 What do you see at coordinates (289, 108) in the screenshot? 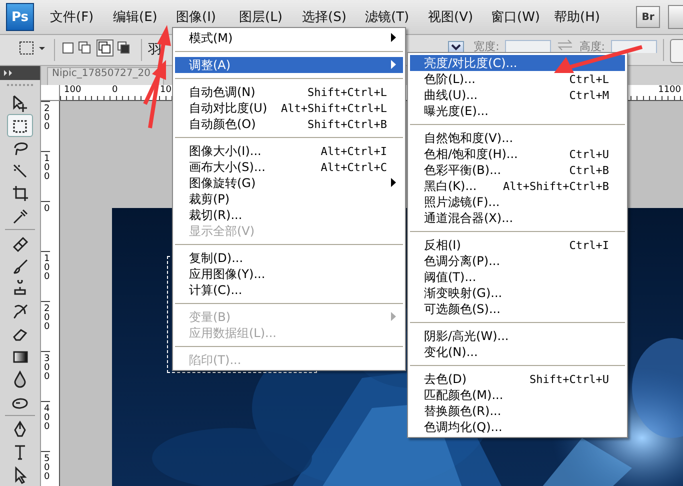
I see `menu-item: 自动对比度(U) Alt+Shift+Ctrl+L` at bounding box center [289, 108].